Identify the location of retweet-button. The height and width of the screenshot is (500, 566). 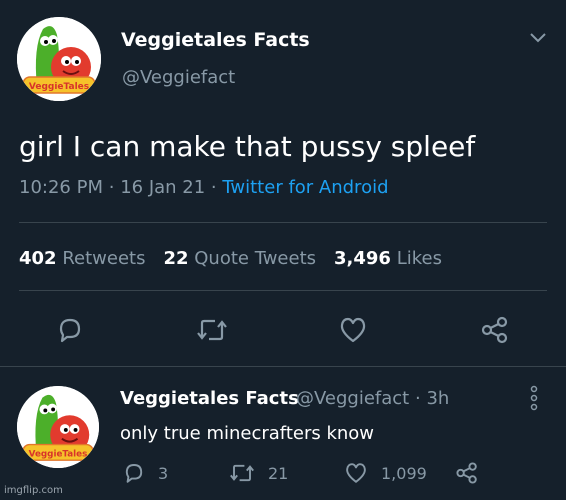
(212, 330).